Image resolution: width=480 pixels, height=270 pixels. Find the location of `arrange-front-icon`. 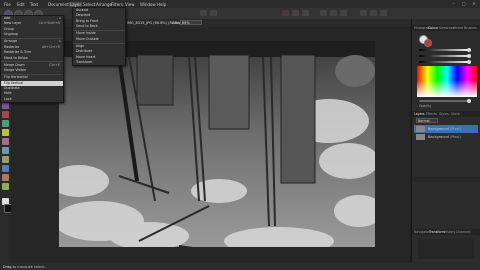

arrange-front-icon is located at coordinates (323, 13).